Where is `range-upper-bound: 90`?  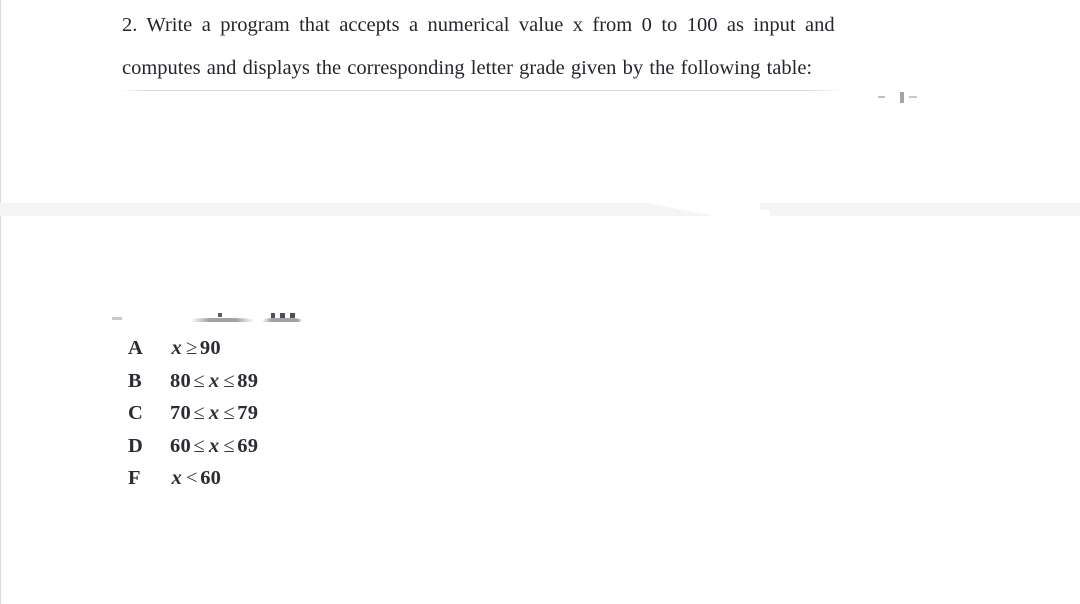
range-upper-bound: 90 is located at coordinates (210, 348).